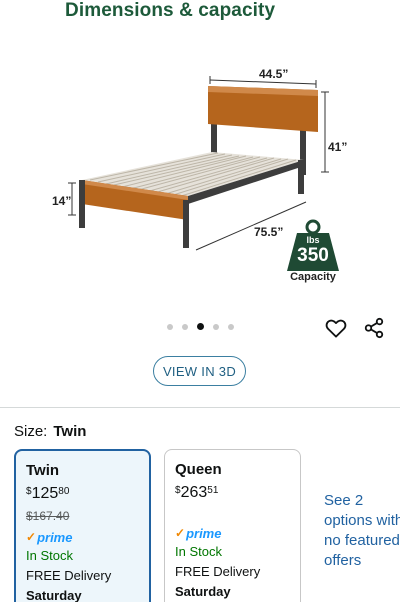  What do you see at coordinates (313, 277) in the screenshot?
I see `badge-caption: Capacity` at bounding box center [313, 277].